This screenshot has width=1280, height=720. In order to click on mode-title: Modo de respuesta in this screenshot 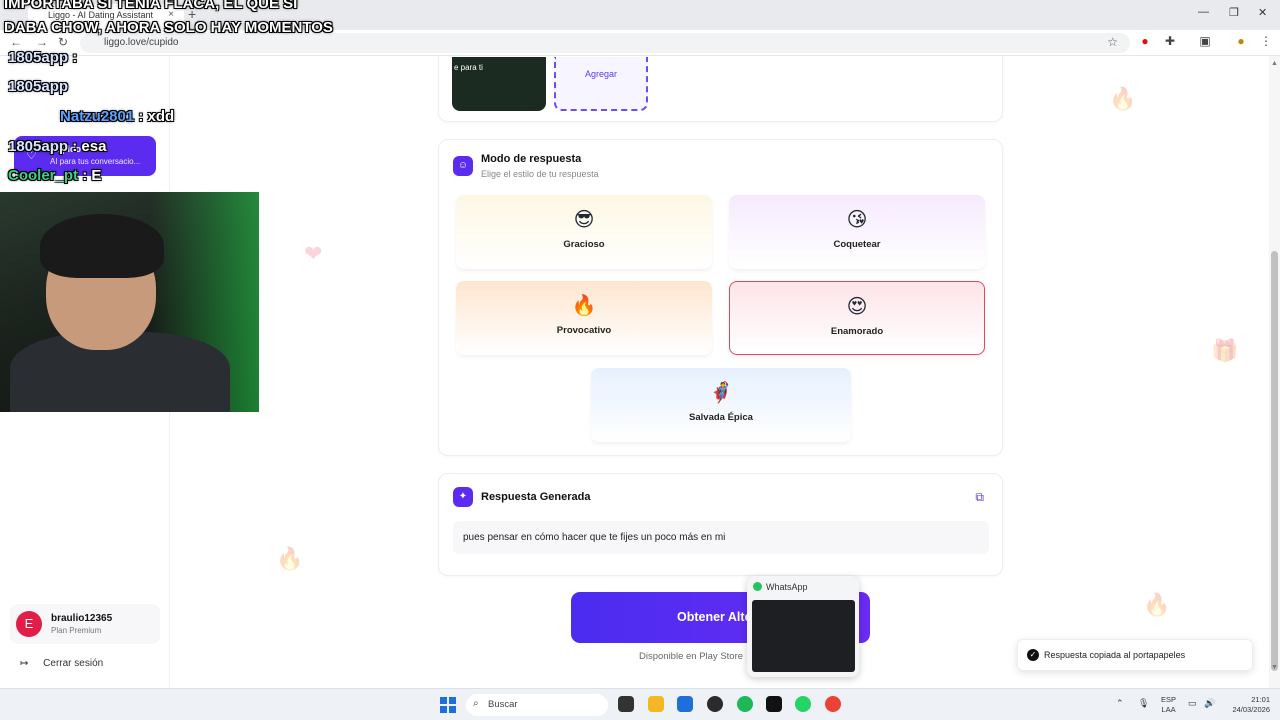, I will do `click(531, 159)`.